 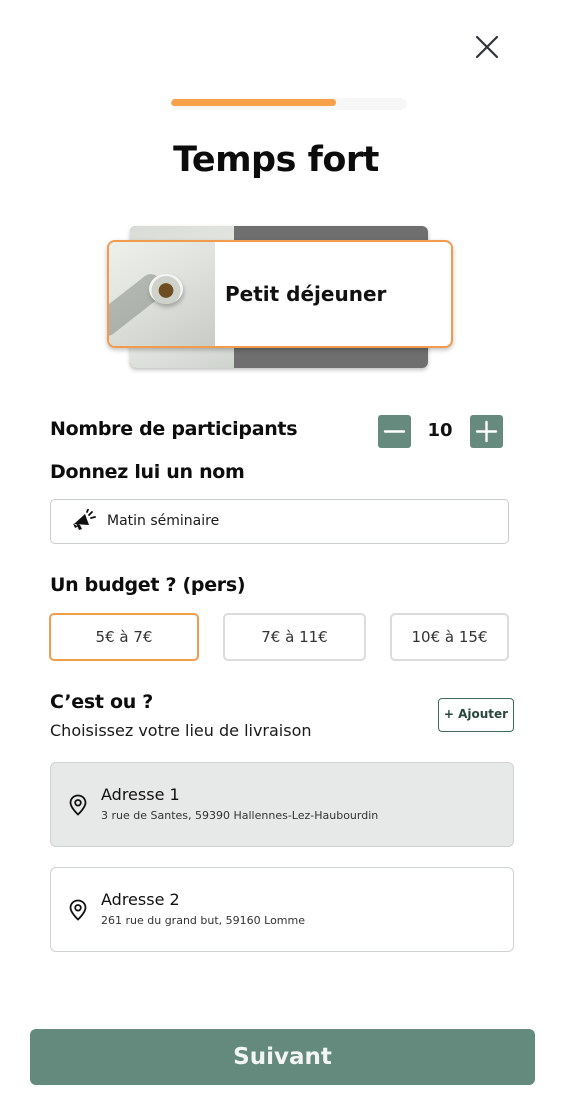 I want to click on participants-label: Nombre de participants, so click(x=174, y=429).